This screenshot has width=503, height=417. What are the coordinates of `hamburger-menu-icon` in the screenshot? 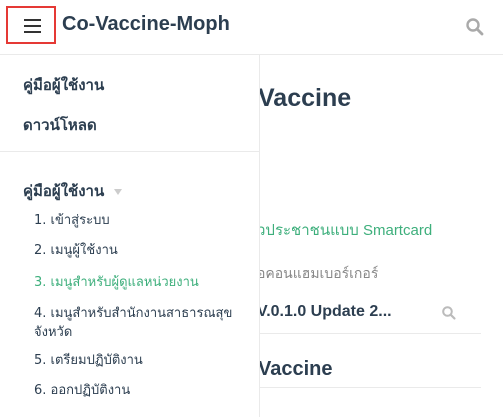 It's located at (32, 20).